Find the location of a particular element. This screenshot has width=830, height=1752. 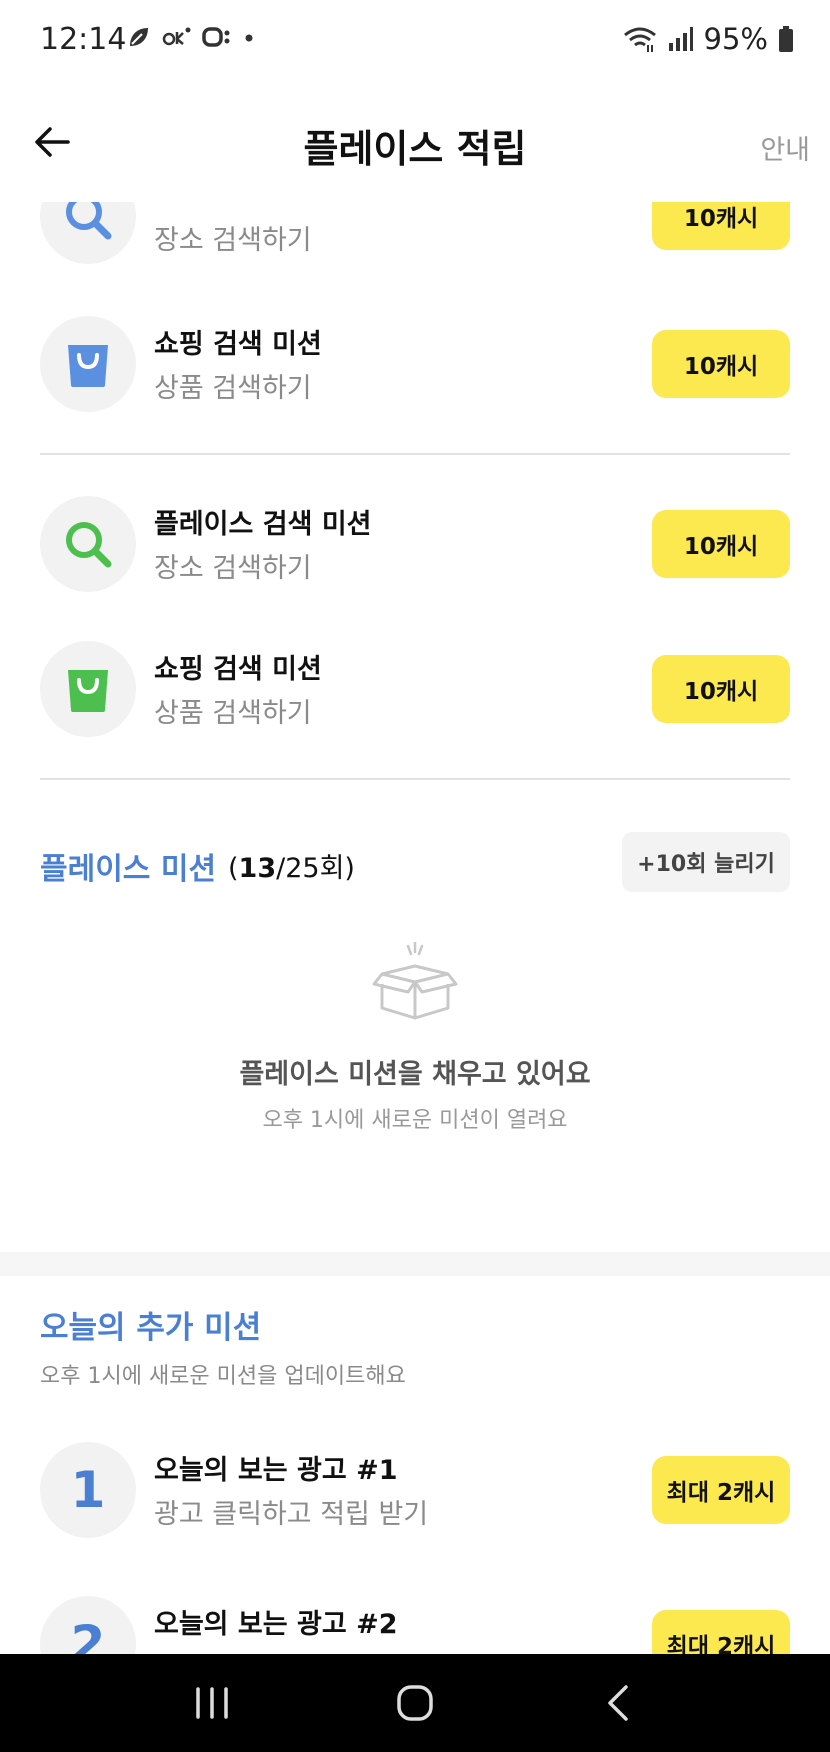

empty-subtitle: 오후 1시에 새로운 미션이 열려요 is located at coordinates (415, 1120).